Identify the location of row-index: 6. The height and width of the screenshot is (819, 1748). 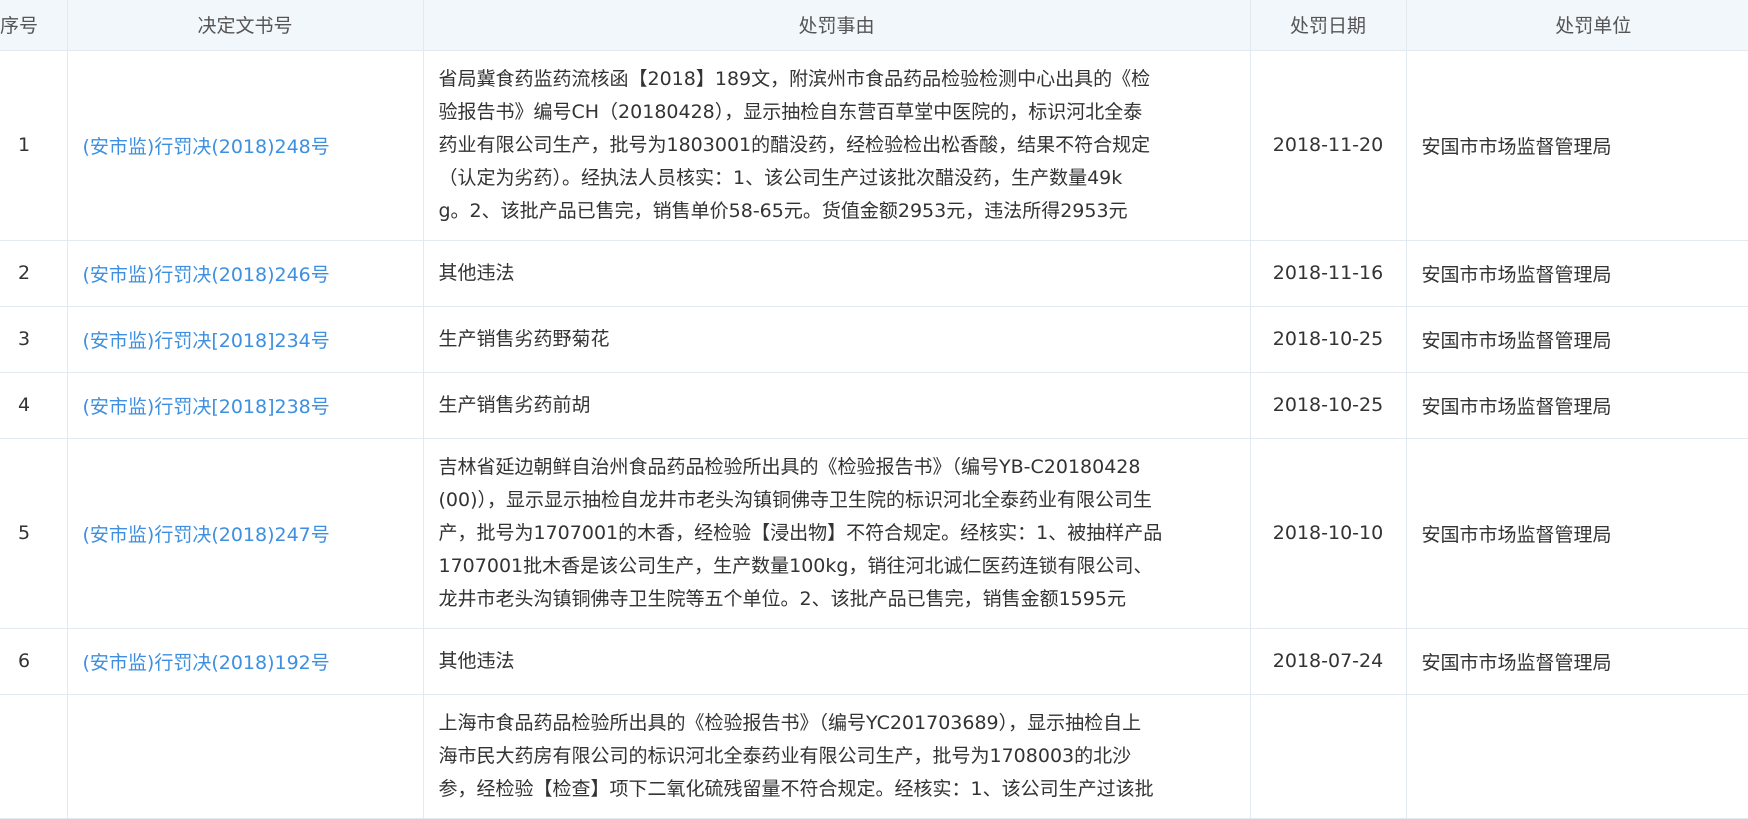
(33, 661).